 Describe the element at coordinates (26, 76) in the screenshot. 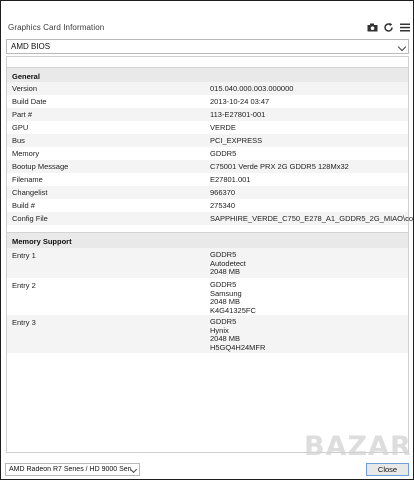

I see `general-section-title: General` at that location.